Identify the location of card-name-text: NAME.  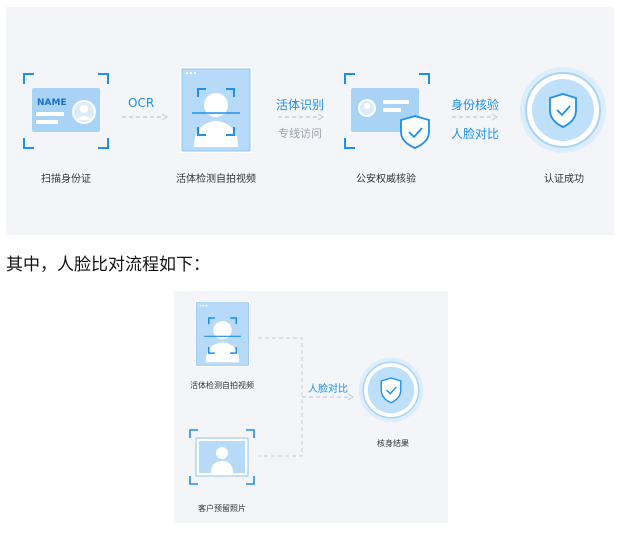
(52, 103).